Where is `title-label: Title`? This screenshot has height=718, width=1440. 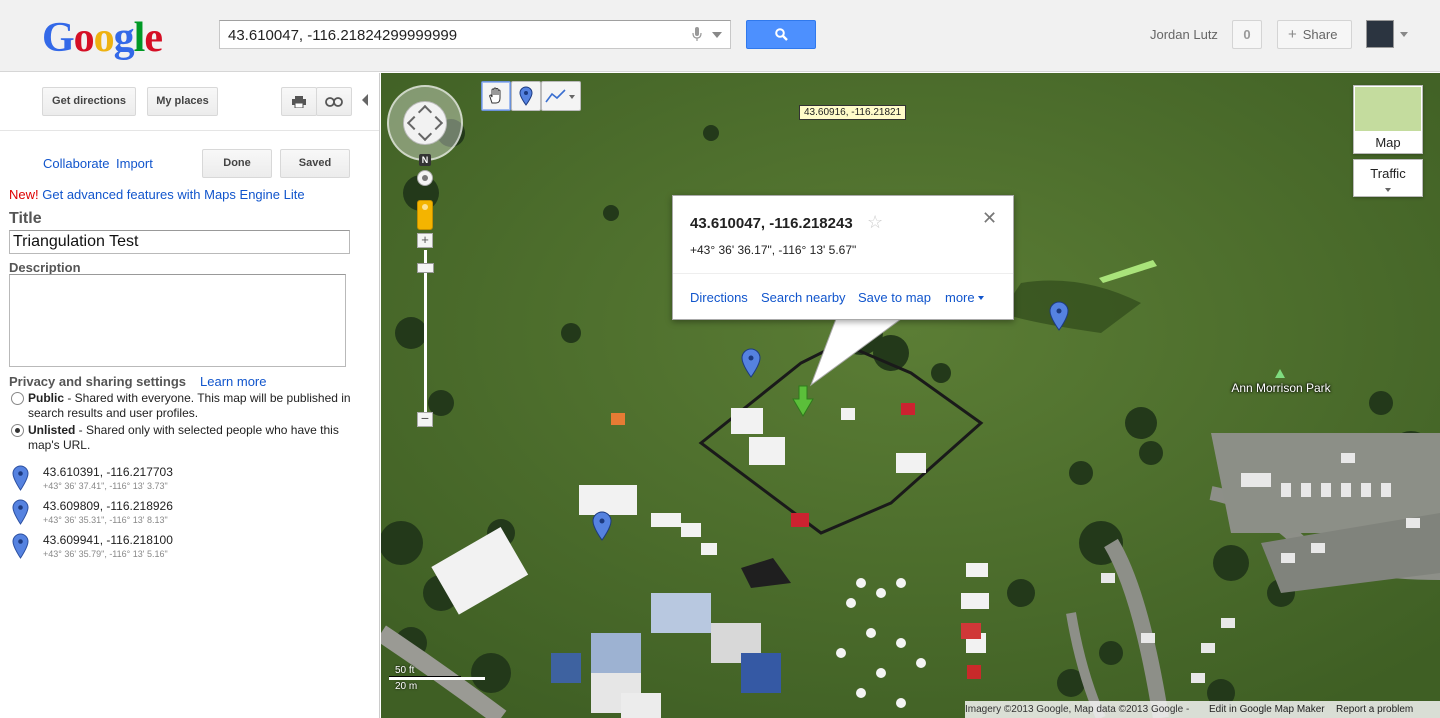 title-label: Title is located at coordinates (25, 218).